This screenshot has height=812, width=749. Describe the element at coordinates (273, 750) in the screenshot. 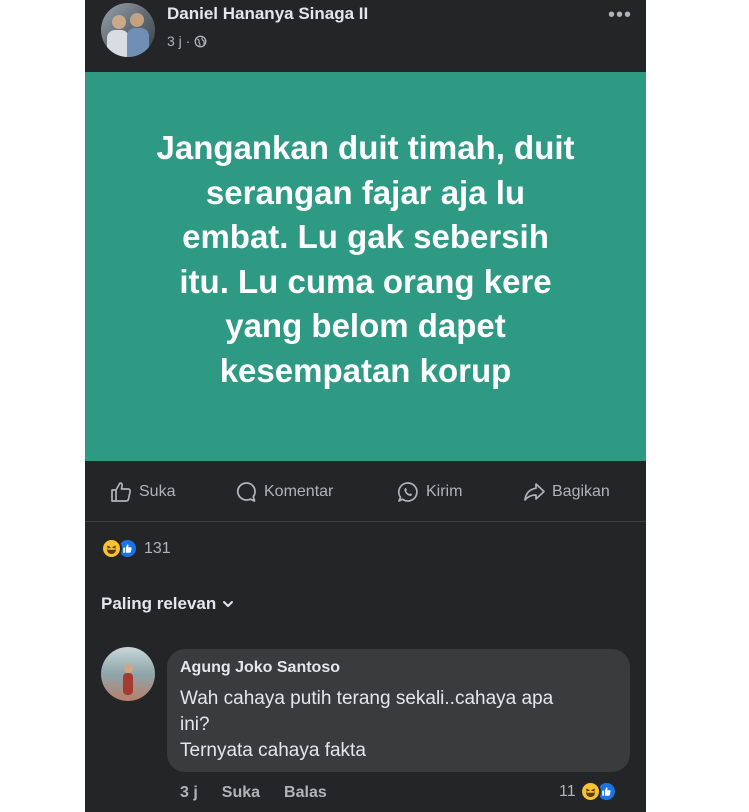

I see `comment-text-line: Ternyata cahaya fakta` at that location.